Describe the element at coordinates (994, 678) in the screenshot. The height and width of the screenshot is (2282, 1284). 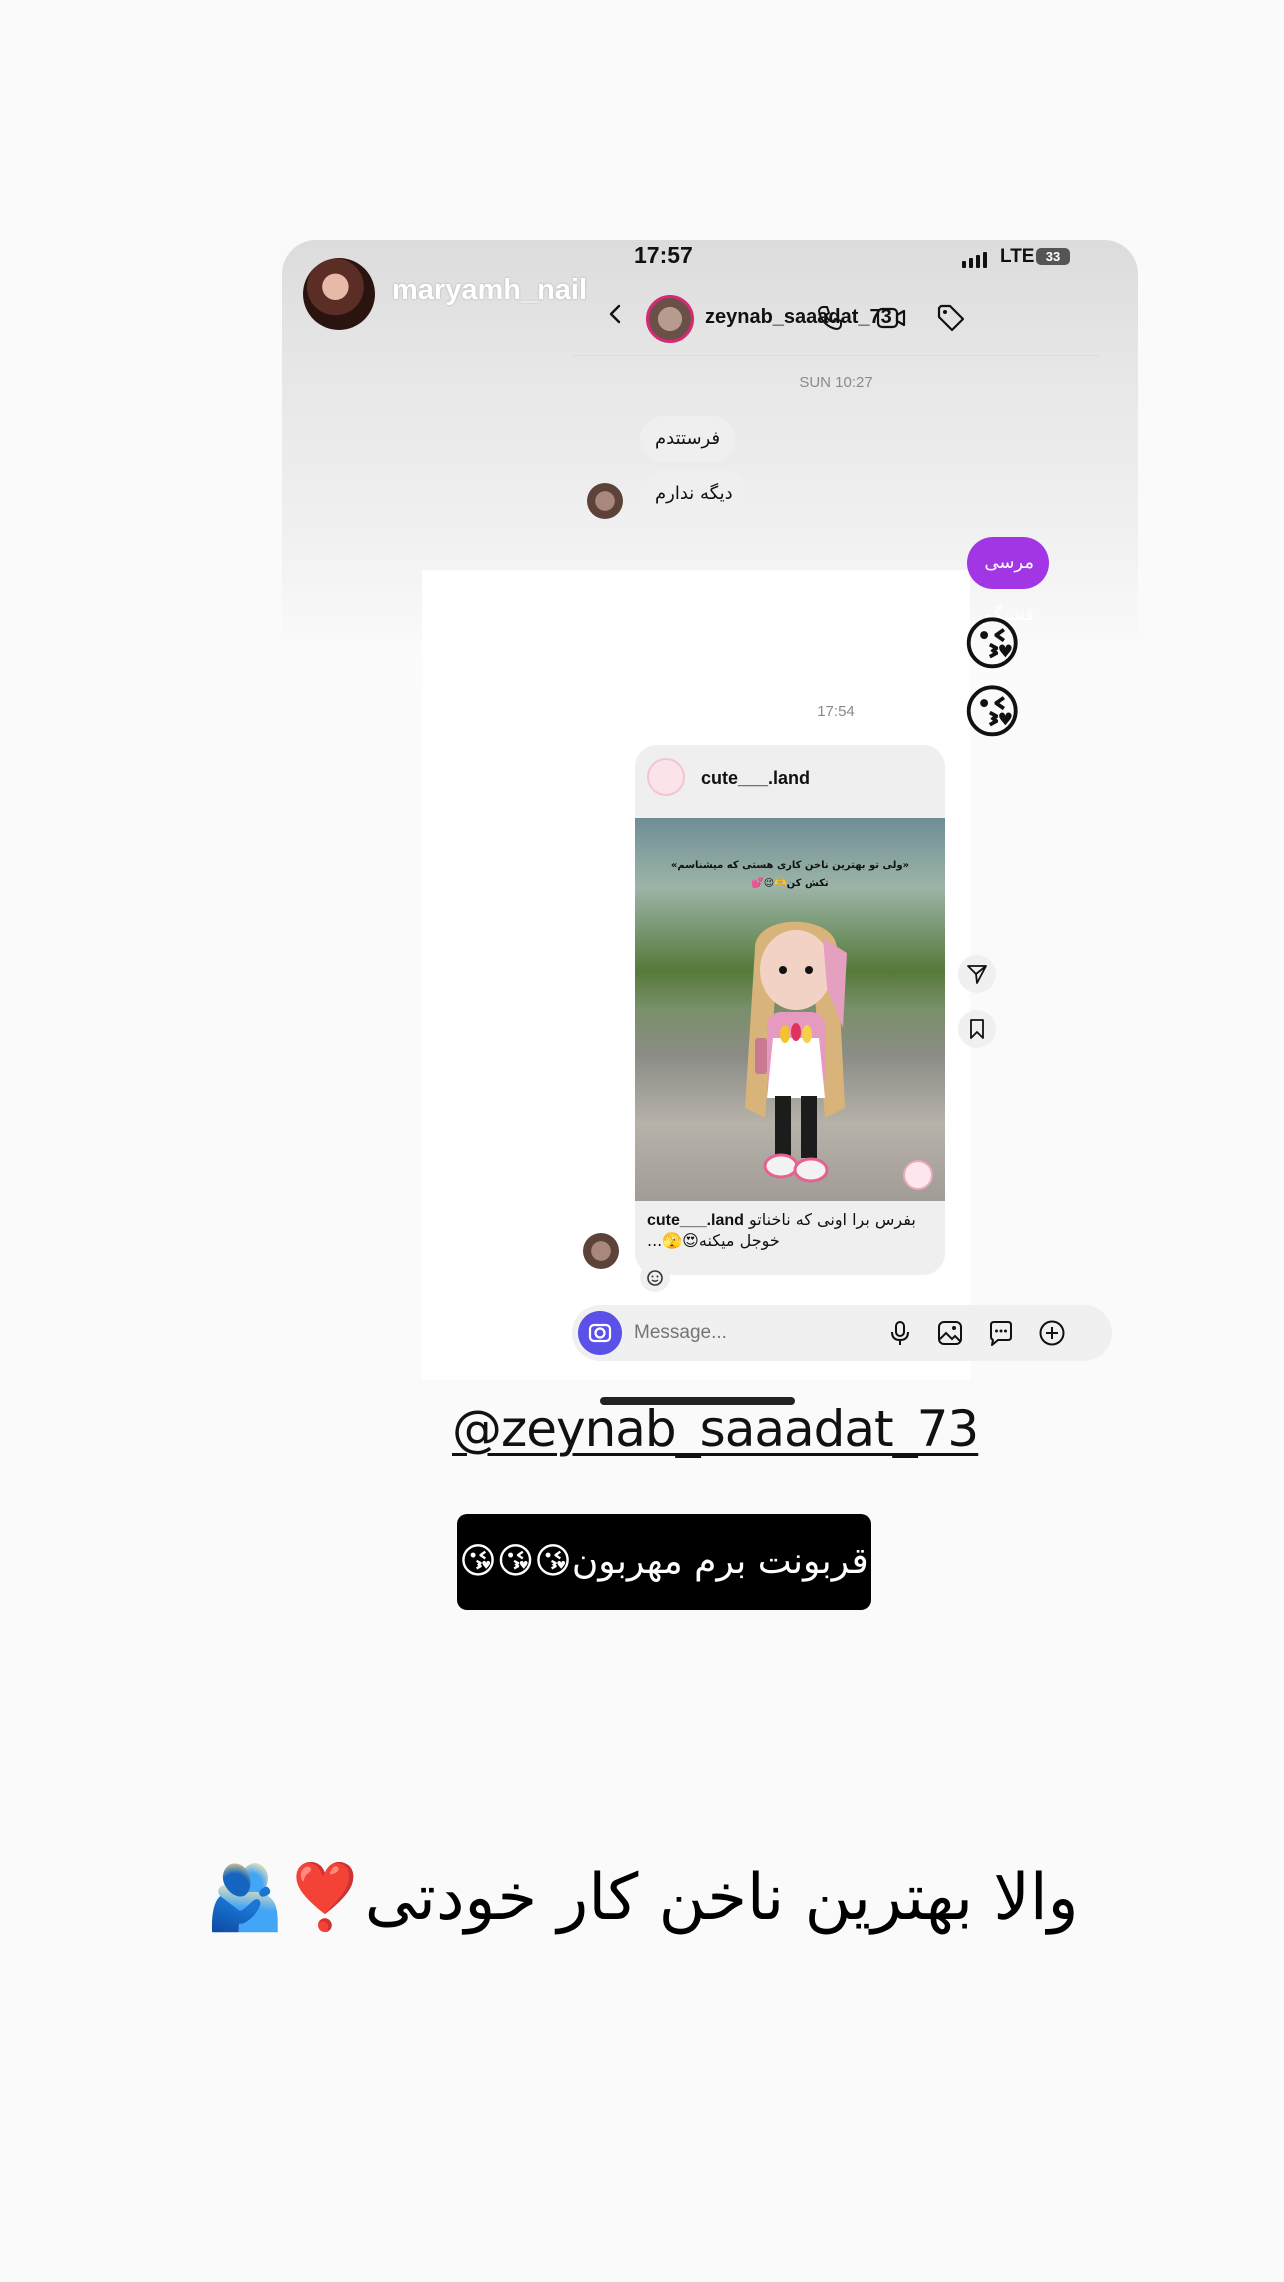
I see `outgoing-emoji-message: 😘😘` at that location.